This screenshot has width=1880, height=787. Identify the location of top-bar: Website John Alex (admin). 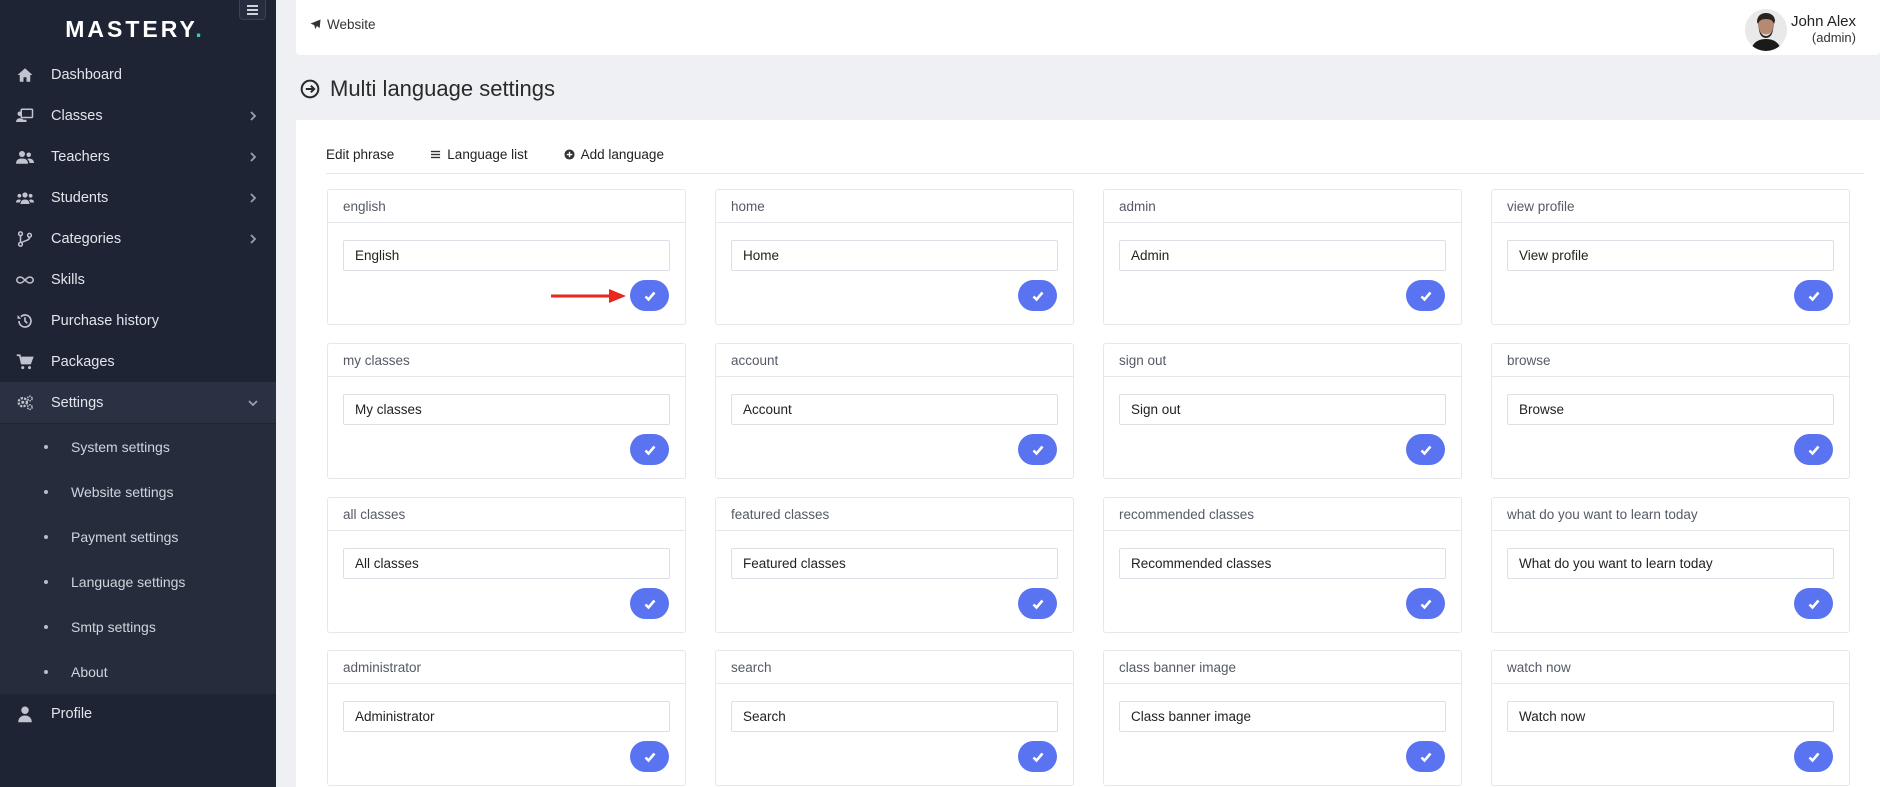
(1088, 27).